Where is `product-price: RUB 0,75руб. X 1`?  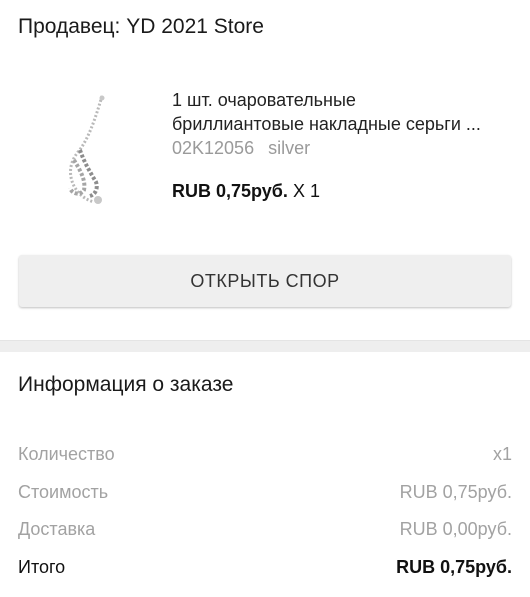
product-price: RUB 0,75руб. X 1 is located at coordinates (246, 191).